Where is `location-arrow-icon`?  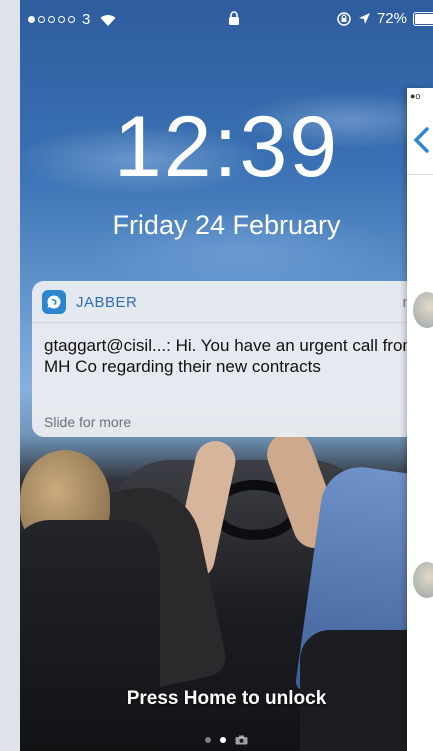
location-arrow-icon is located at coordinates (364, 18).